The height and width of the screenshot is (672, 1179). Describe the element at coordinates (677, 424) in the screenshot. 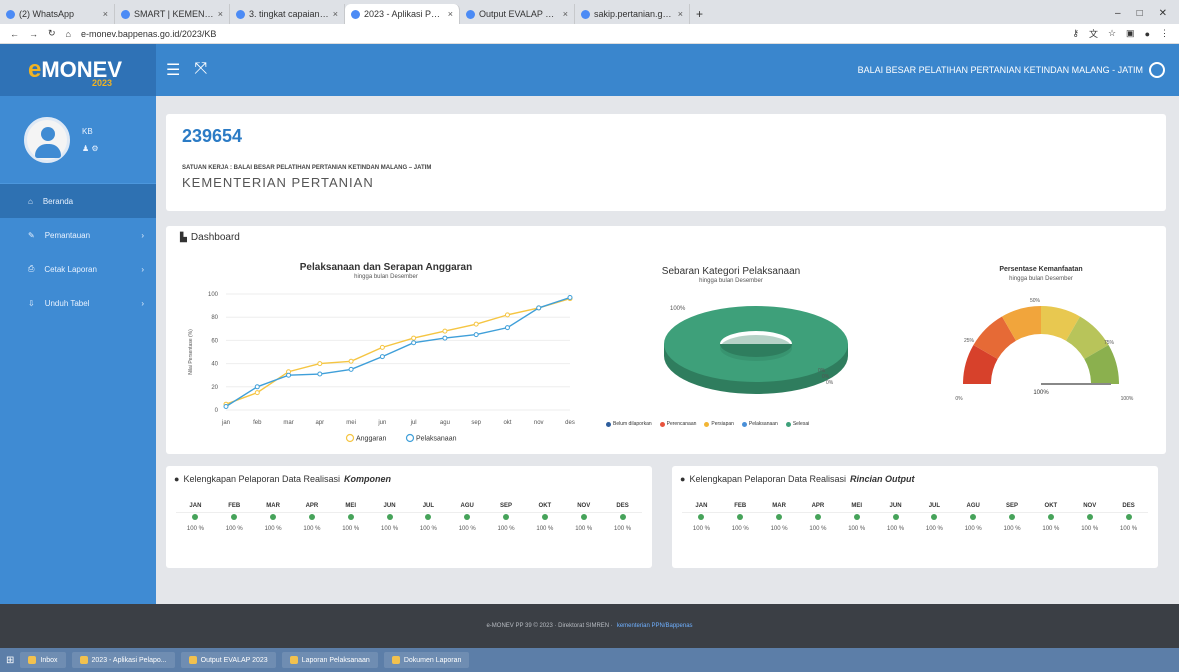

I see `legend-item: Perencanaan` at that location.